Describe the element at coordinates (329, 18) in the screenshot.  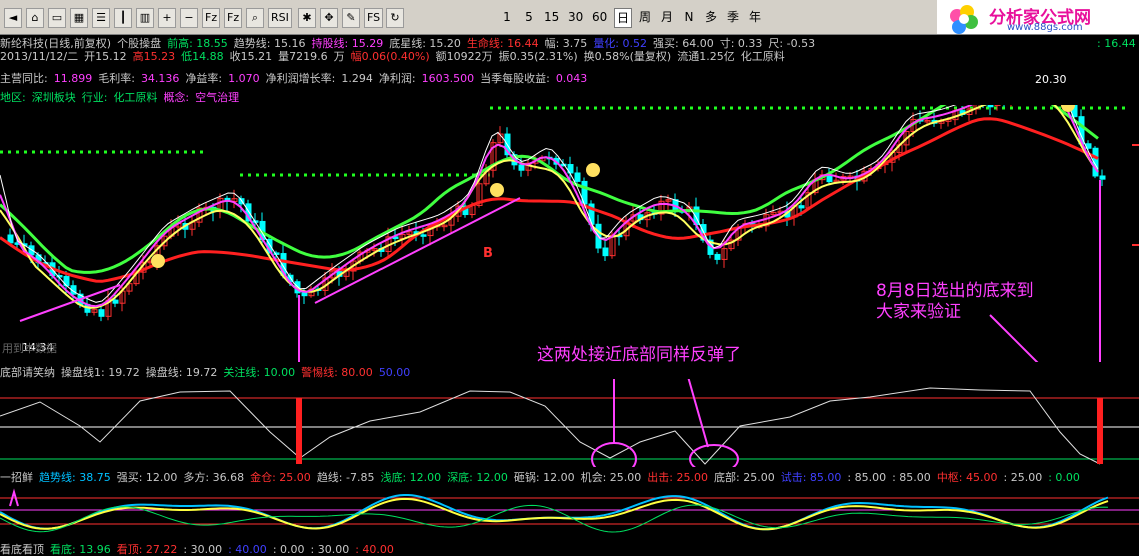
I see `move-icon: ✥` at that location.